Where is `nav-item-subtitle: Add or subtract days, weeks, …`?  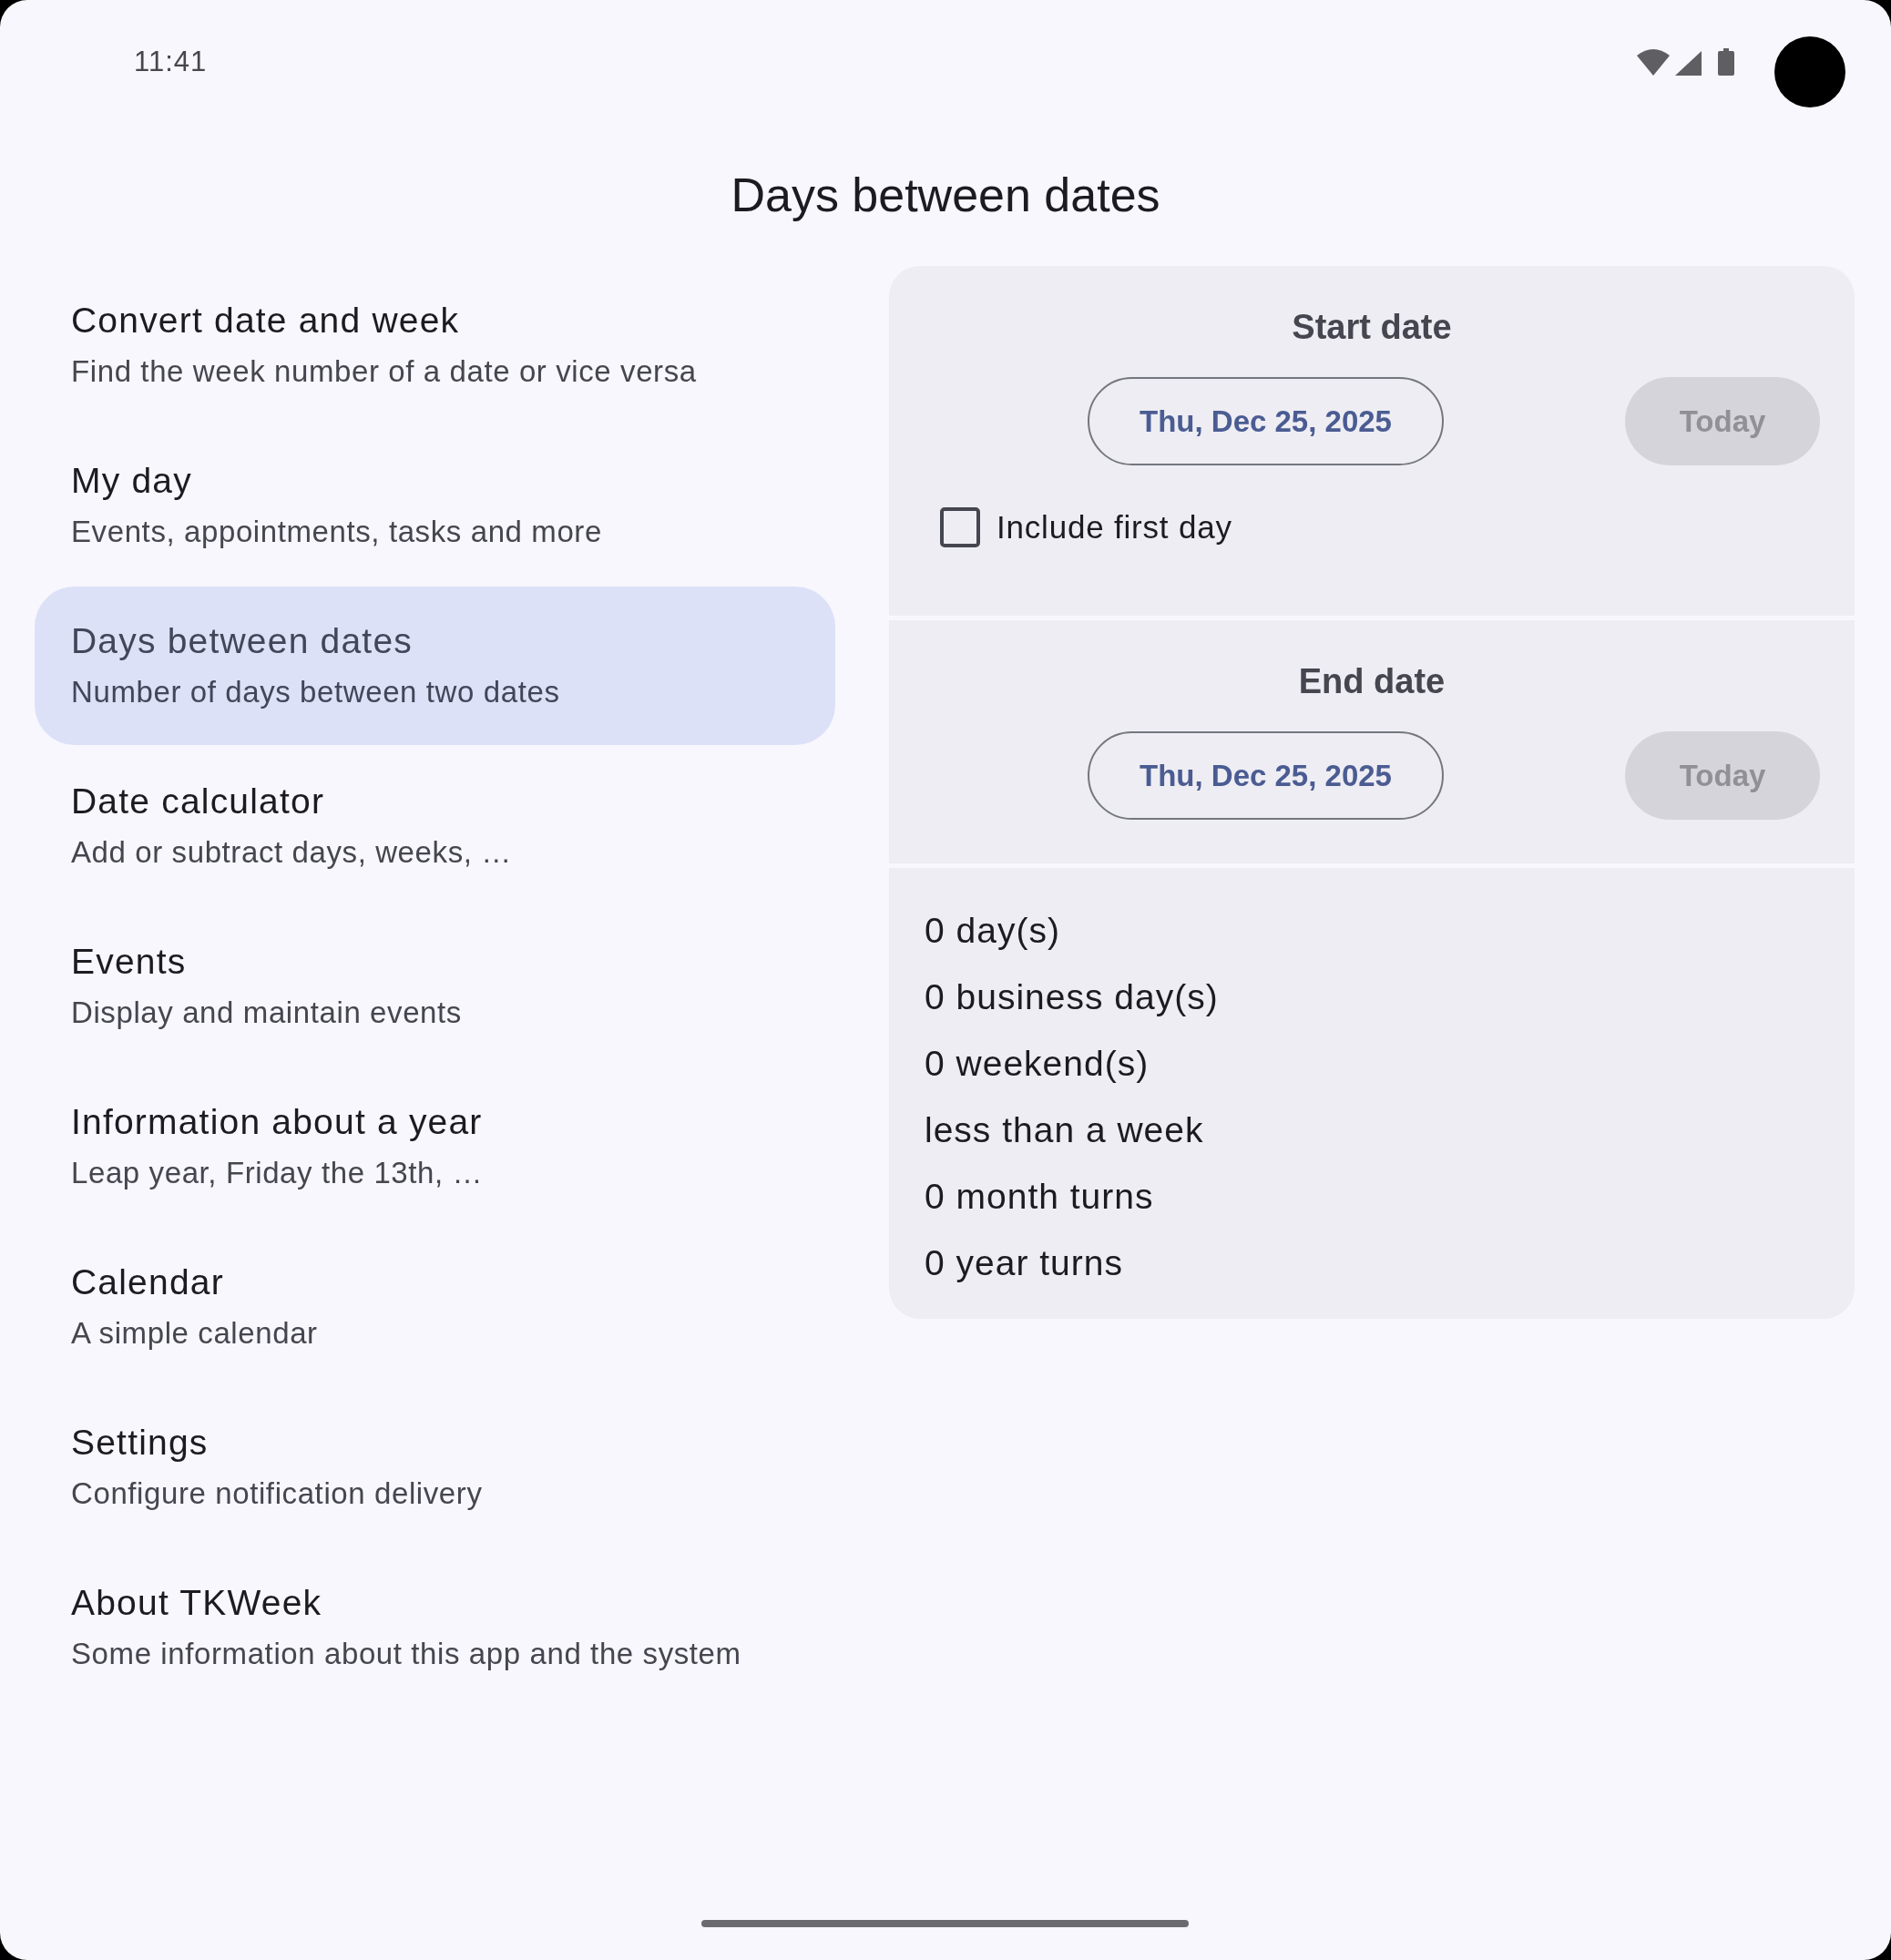 nav-item-subtitle: Add or subtract days, weeks, … is located at coordinates (292, 853).